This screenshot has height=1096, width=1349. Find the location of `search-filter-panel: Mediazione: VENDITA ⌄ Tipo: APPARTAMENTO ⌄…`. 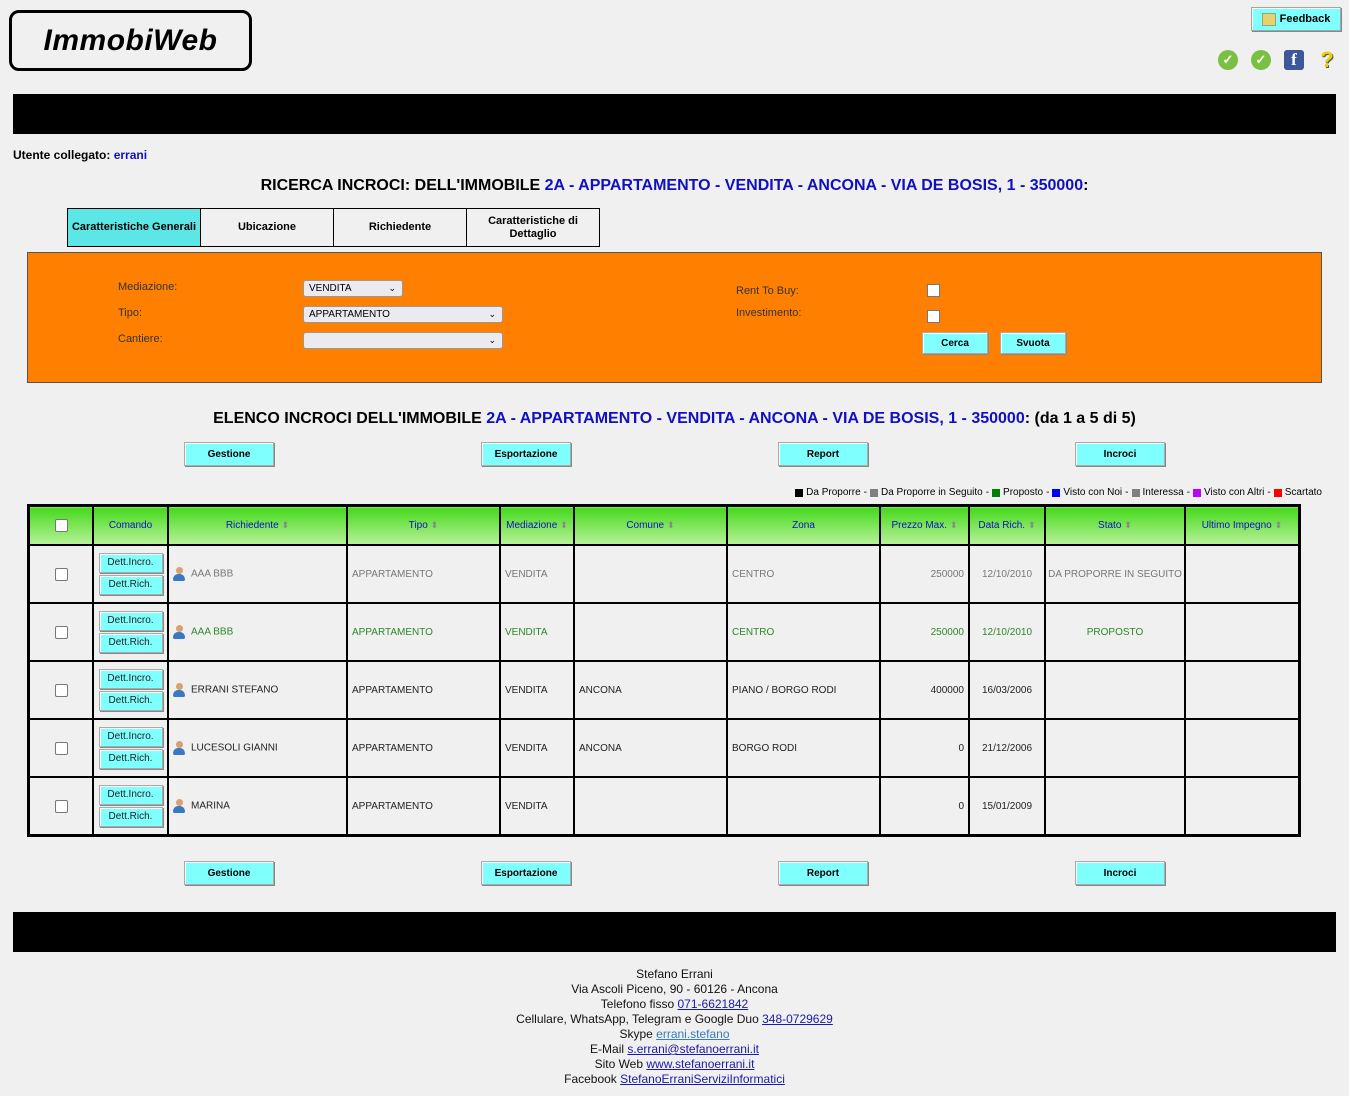

search-filter-panel: Mediazione: VENDITA ⌄ Tipo: APPARTAMENTO ⌄… is located at coordinates (674, 317).